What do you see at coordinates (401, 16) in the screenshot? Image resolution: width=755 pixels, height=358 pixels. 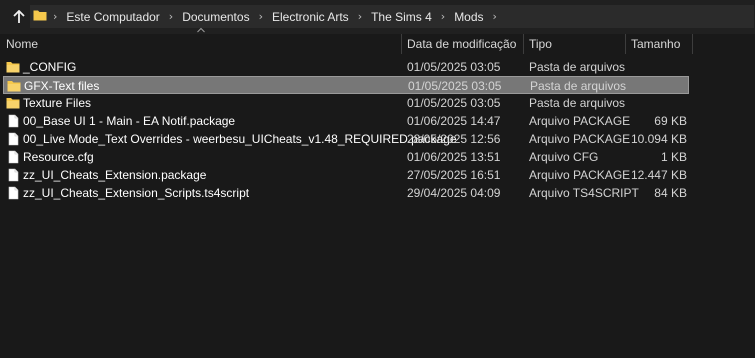 I see `breadcrumb-label: The Sims 4` at bounding box center [401, 16].